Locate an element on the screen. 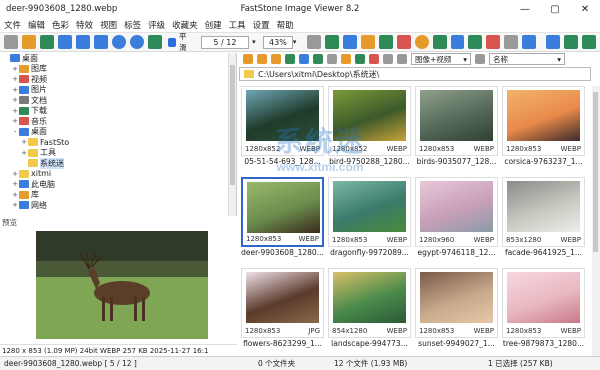  menu-file: 文件 is located at coordinates (12, 25).